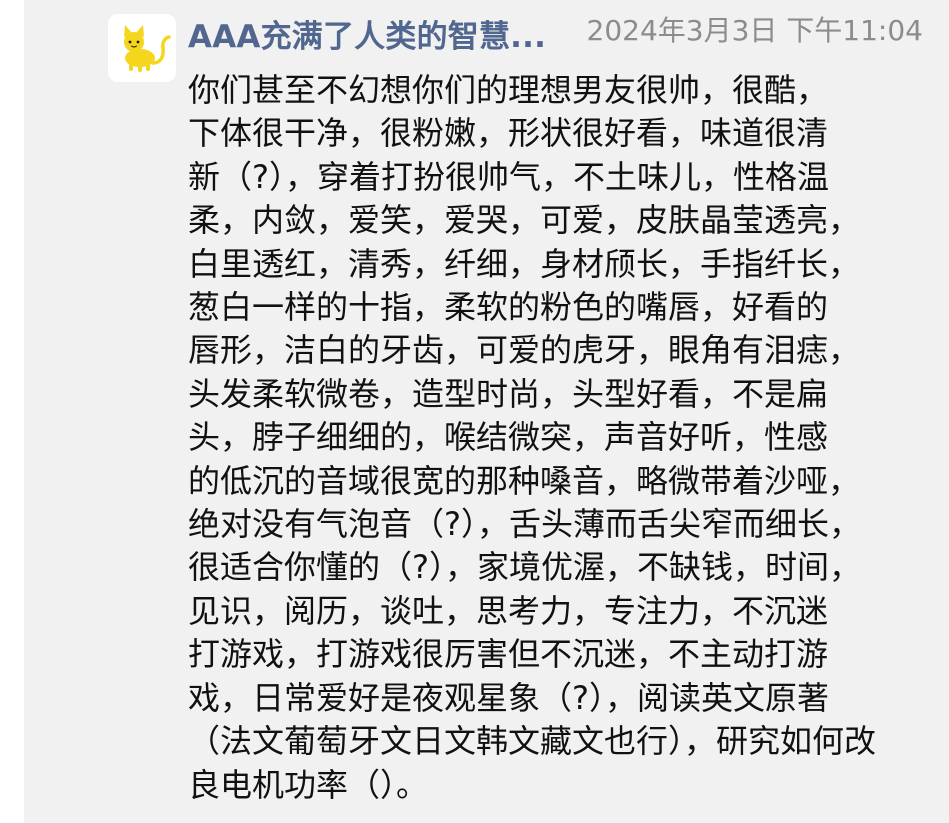 The height and width of the screenshot is (823, 949). I want to click on message-line: 戏，日常爱好是夜观星象（?），阅读英文原著, so click(508, 697).